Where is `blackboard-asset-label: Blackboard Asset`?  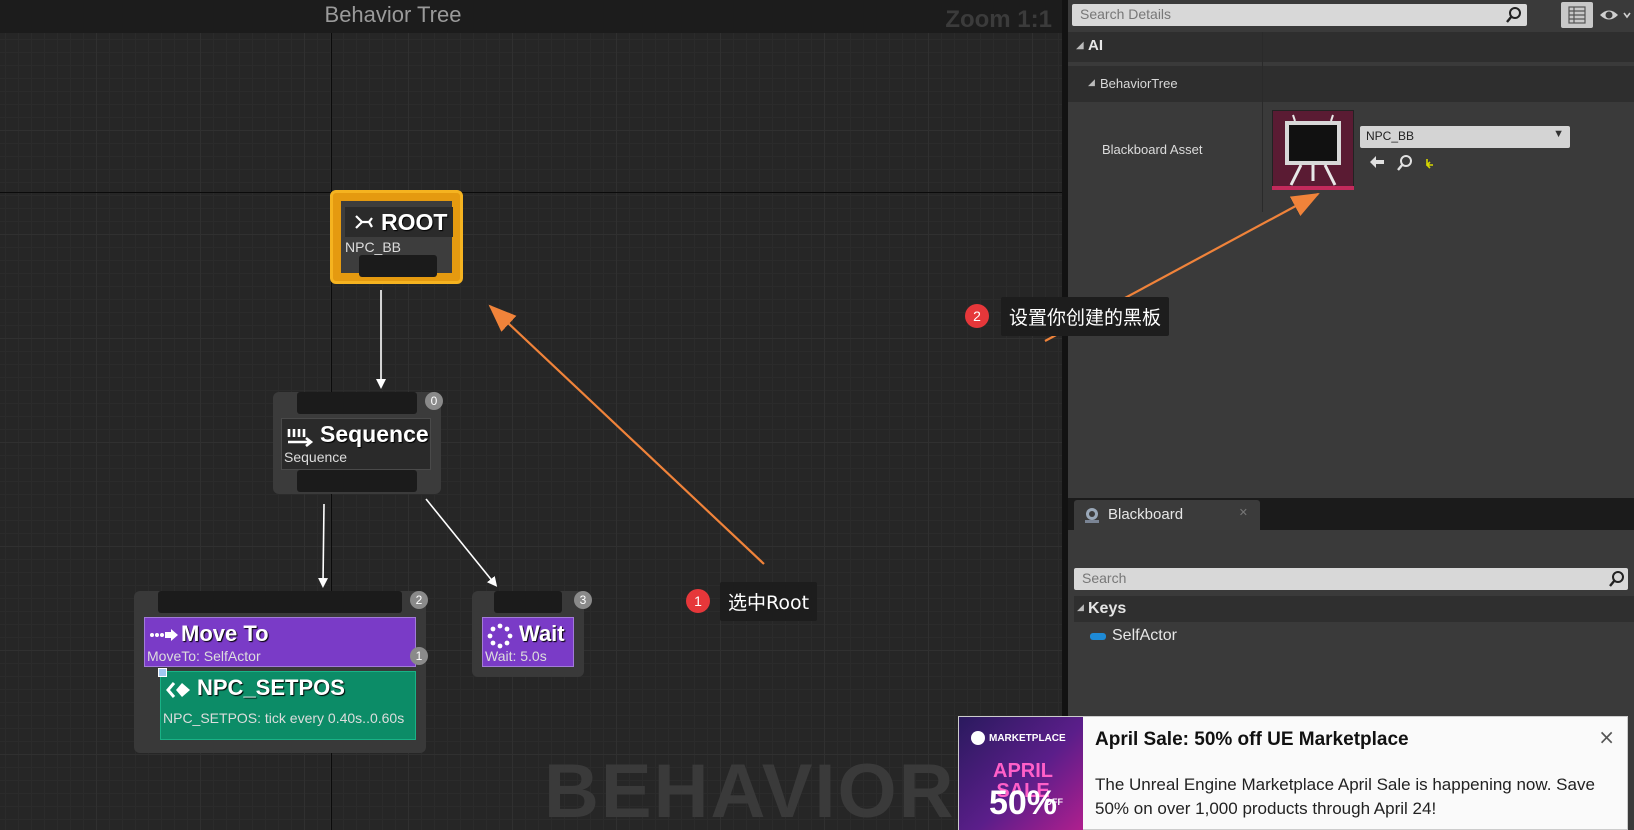
blackboard-asset-label: Blackboard Asset is located at coordinates (1152, 149).